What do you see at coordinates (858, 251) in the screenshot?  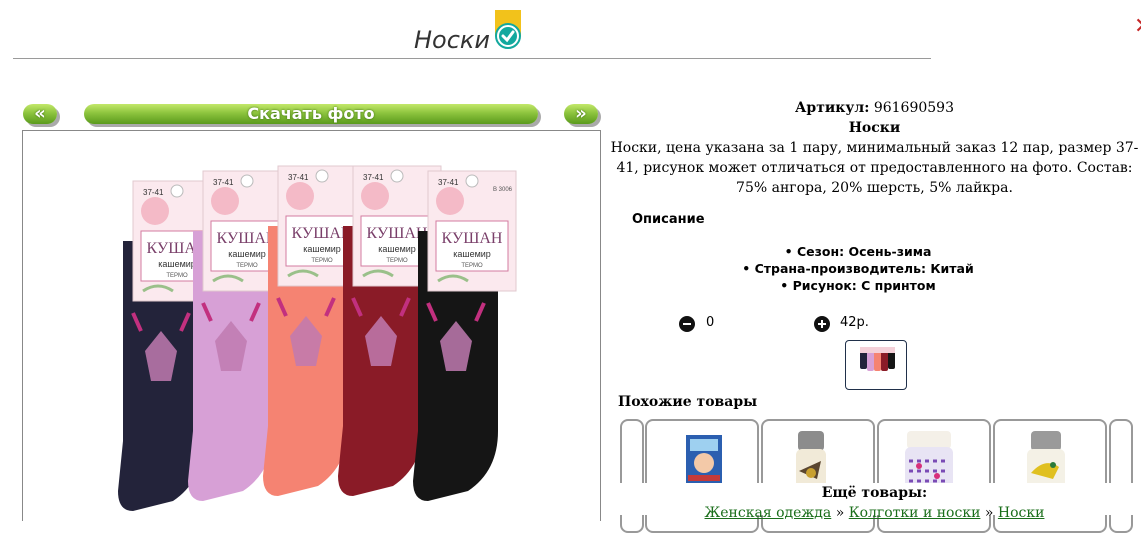 I see `spec-season: Сезон: Осень-зима` at bounding box center [858, 251].